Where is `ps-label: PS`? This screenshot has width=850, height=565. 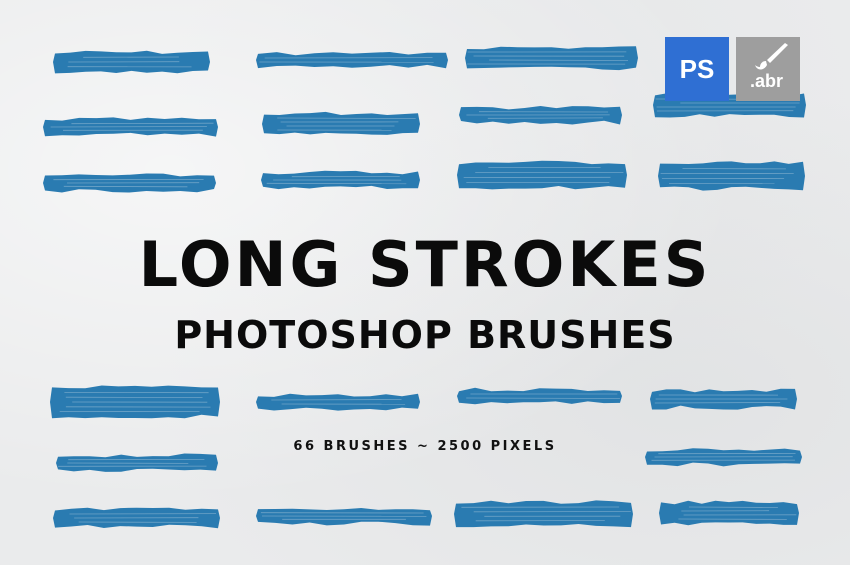
ps-label: PS is located at coordinates (697, 68).